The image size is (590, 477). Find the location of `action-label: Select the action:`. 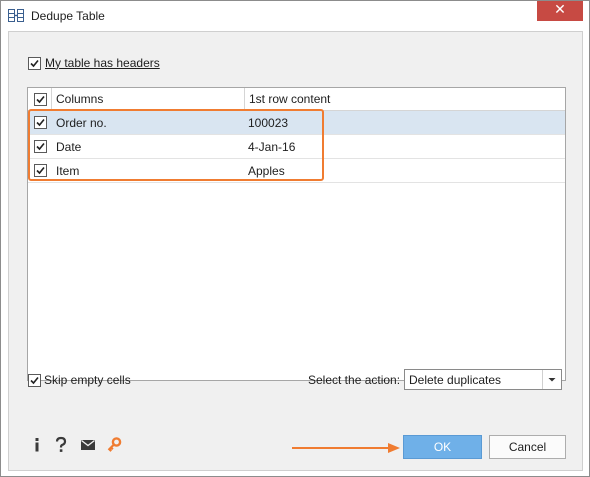

action-label: Select the action: is located at coordinates (354, 380).